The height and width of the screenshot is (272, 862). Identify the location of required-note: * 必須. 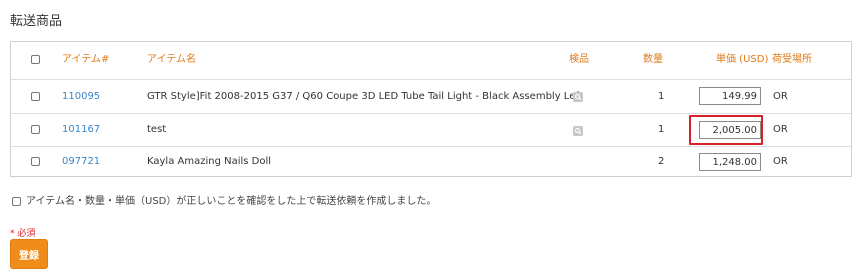
(23, 234).